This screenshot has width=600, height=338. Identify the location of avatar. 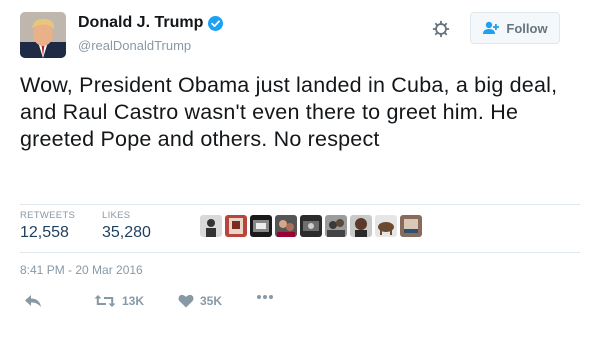
(43, 35).